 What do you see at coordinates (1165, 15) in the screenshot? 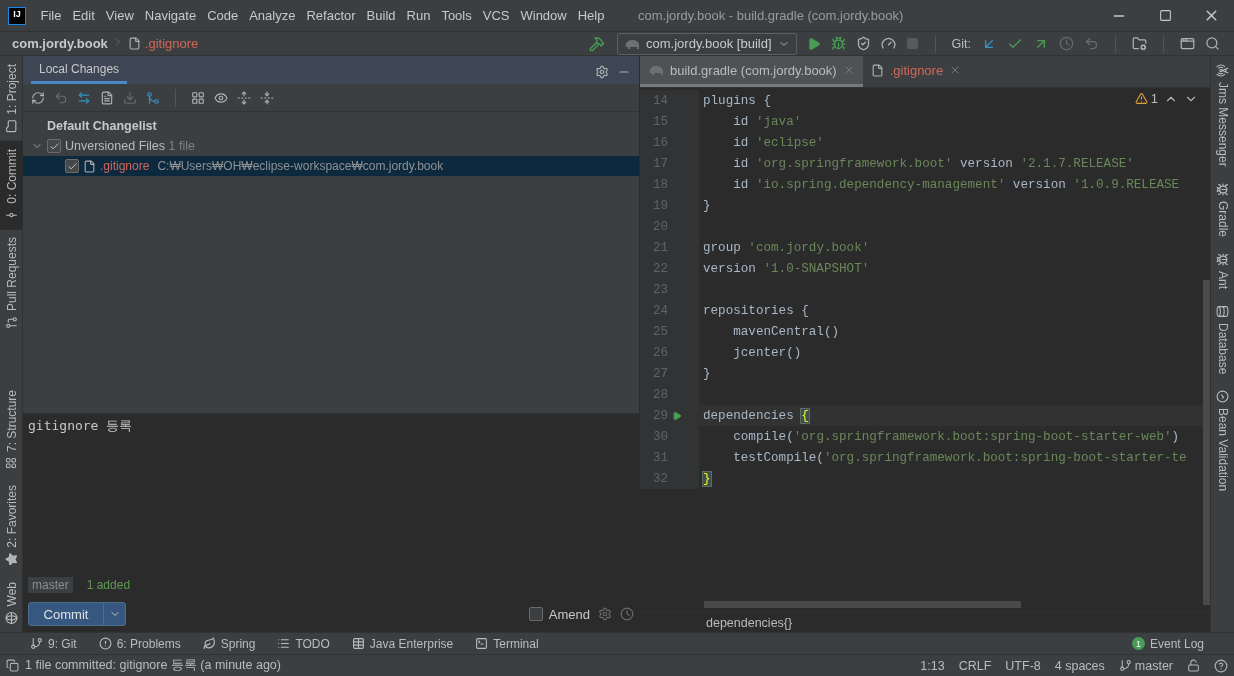
I see `maximize-icon` at bounding box center [1165, 15].